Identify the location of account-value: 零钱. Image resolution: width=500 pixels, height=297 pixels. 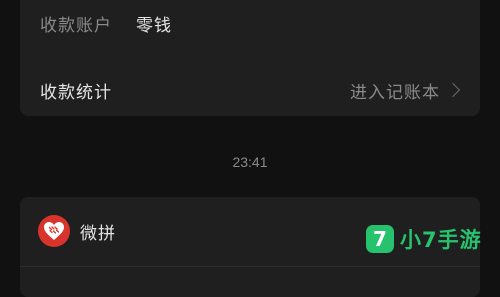
(154, 25).